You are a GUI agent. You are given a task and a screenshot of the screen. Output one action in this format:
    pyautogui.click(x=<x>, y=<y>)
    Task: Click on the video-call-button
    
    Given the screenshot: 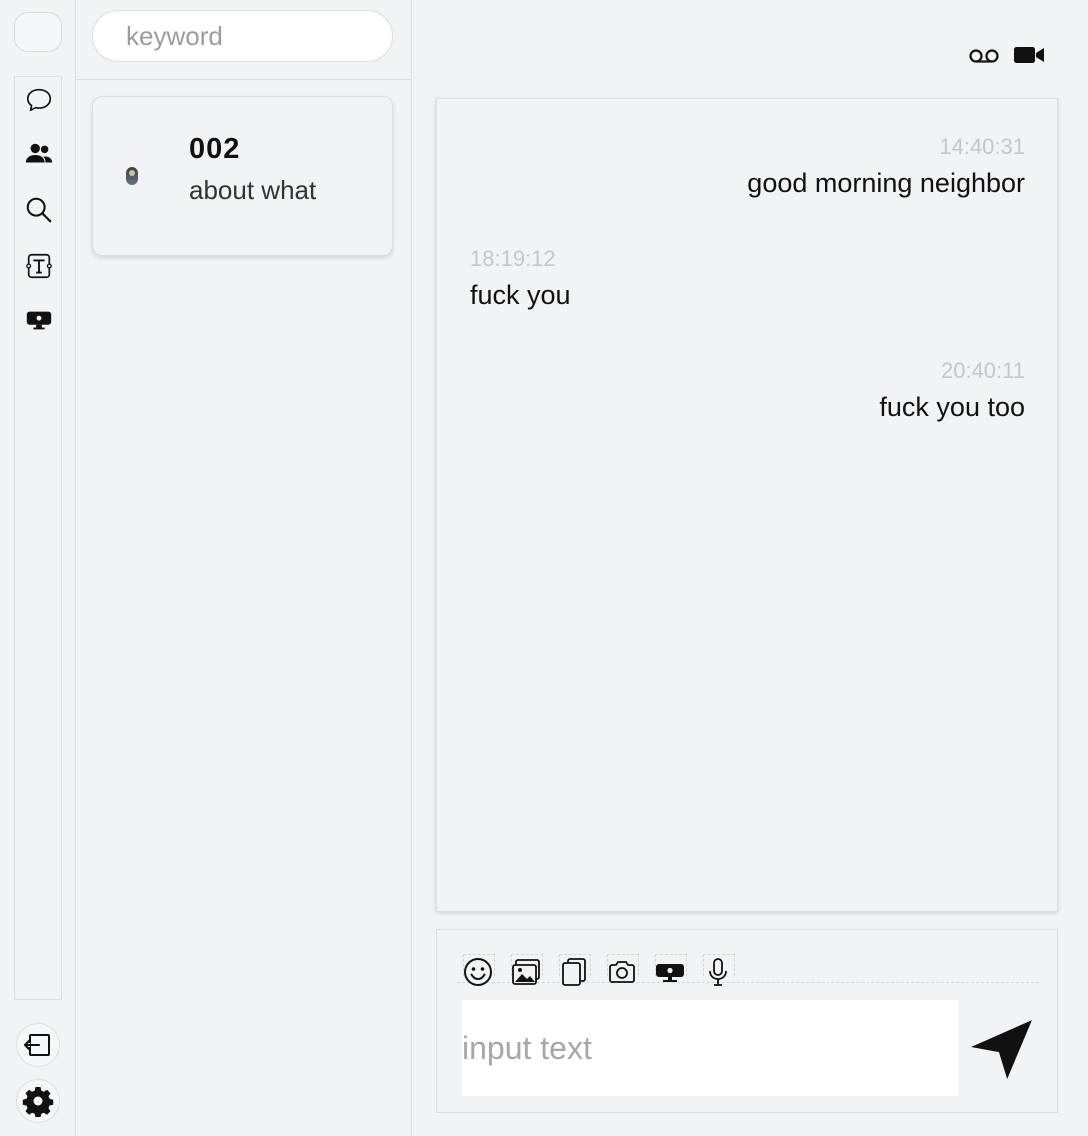 What is the action you would take?
    pyautogui.click(x=1029, y=55)
    